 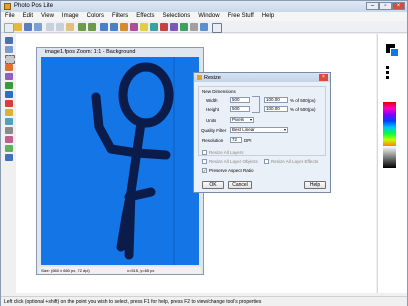 I want to click on dialog-title: Resize, so click(x=212, y=78).